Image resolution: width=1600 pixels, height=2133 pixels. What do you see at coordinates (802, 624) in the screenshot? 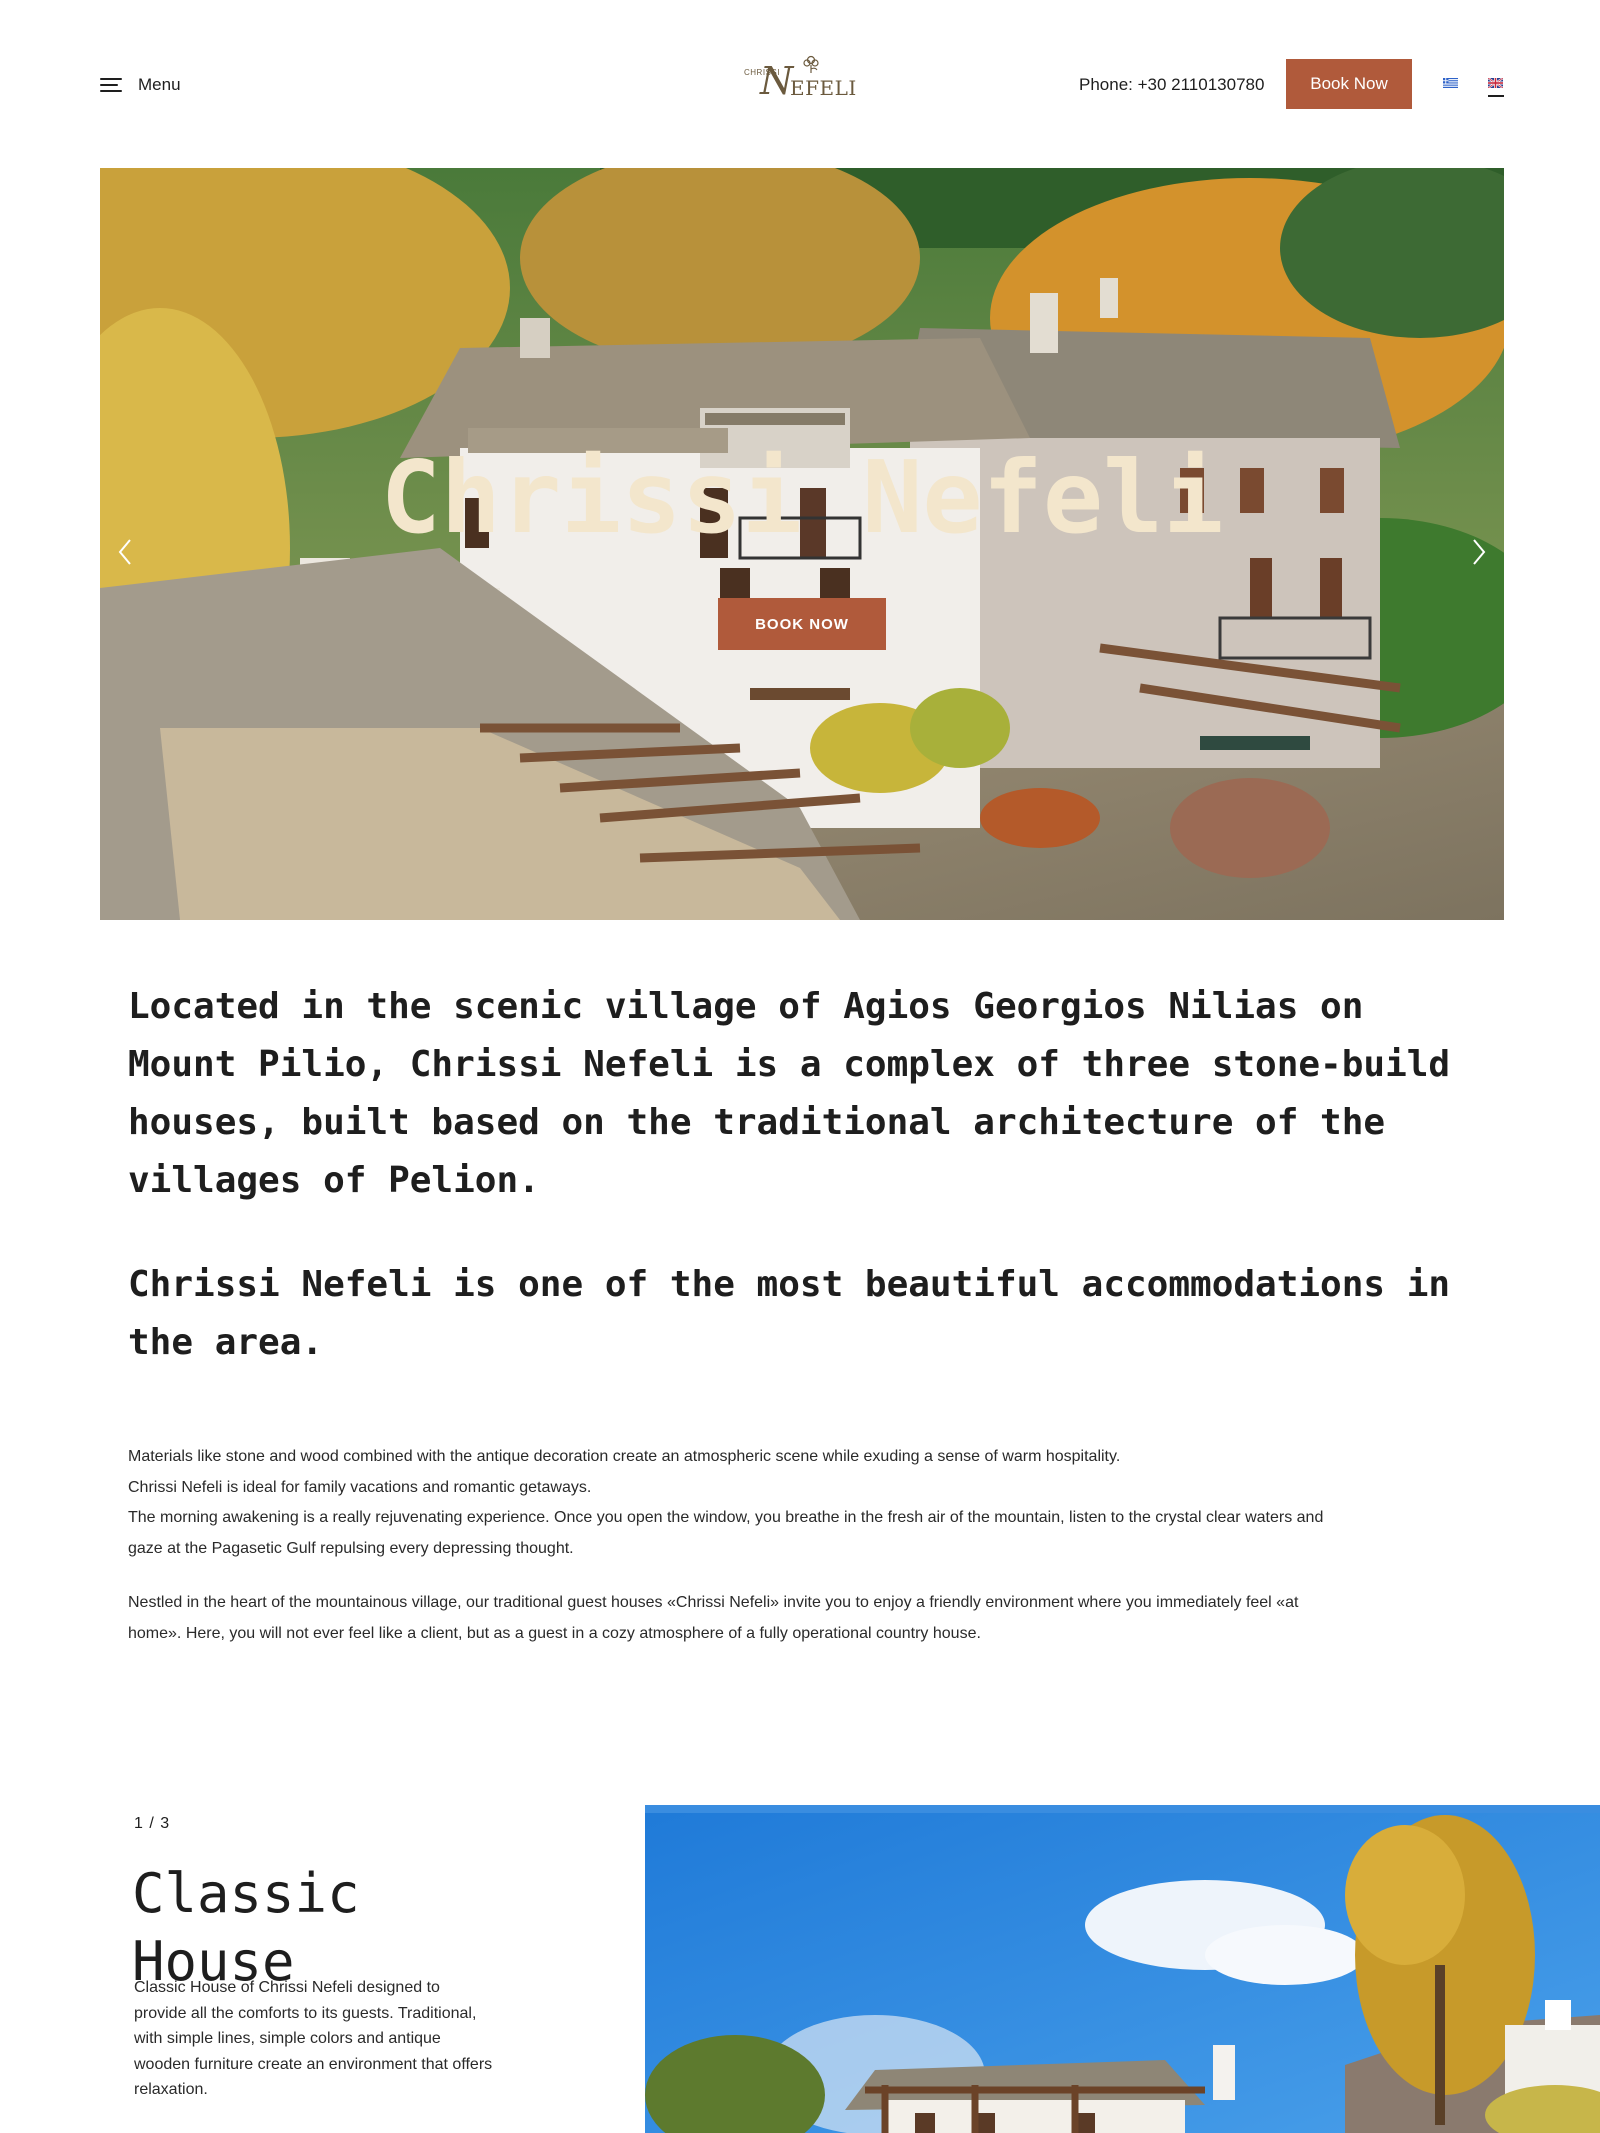
I see `hero-book-now-button: BOOK NOW` at bounding box center [802, 624].